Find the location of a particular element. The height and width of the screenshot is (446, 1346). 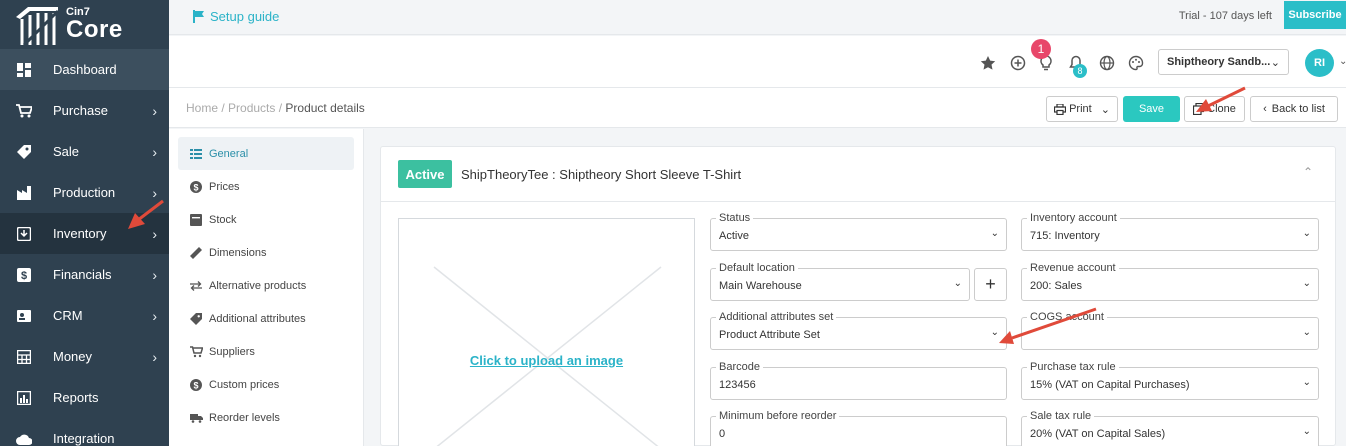

inventory-account-select: Inventory account 715: Inventory ⌄ is located at coordinates (1170, 231).